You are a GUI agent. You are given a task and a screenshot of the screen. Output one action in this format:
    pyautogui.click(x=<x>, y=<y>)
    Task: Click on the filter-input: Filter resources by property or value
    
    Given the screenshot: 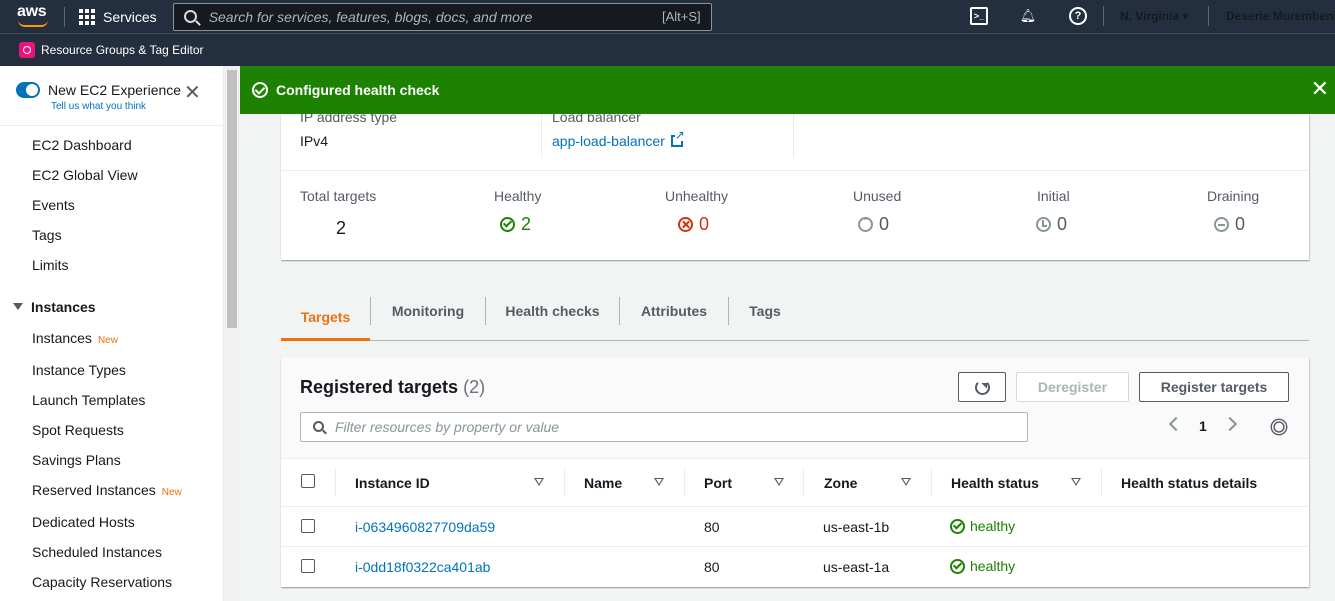 What is the action you would take?
    pyautogui.click(x=664, y=427)
    